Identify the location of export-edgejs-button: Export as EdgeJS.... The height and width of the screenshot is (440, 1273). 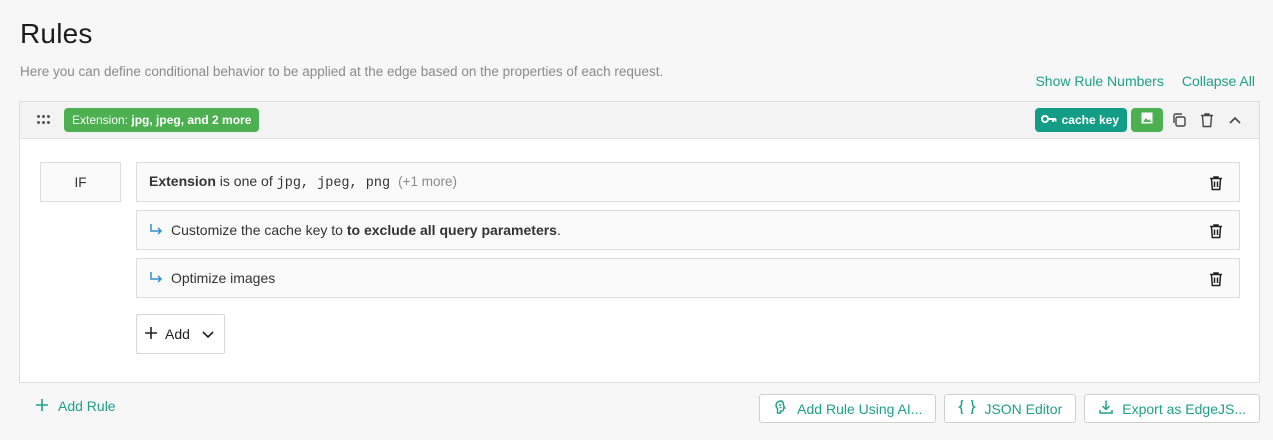
(1172, 408).